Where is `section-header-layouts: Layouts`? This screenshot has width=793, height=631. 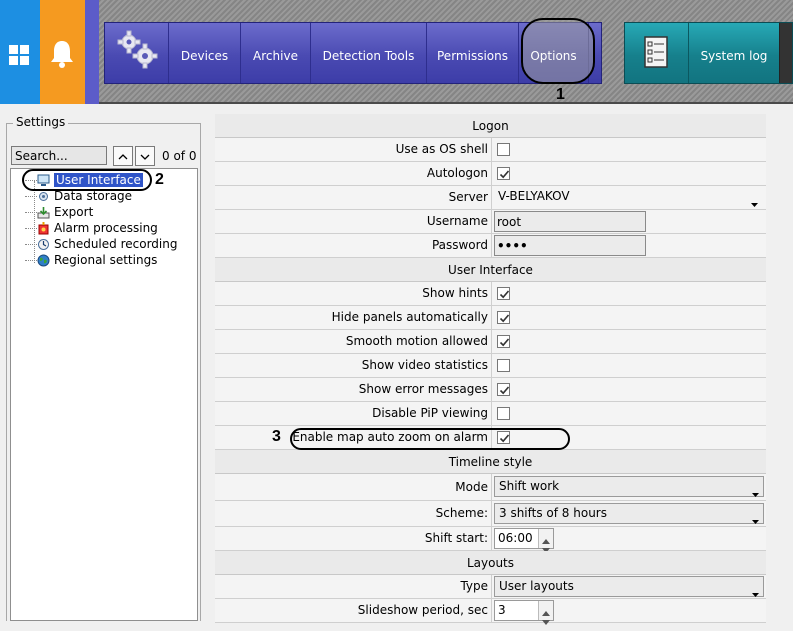 section-header-layouts: Layouts is located at coordinates (490, 563).